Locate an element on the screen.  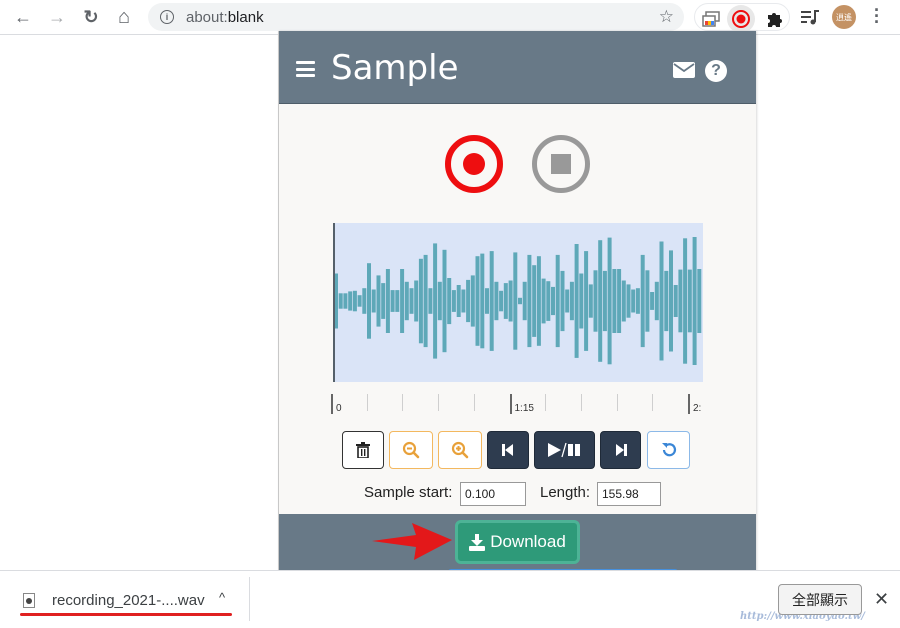
shelf-divider is located at coordinates (249, 599).